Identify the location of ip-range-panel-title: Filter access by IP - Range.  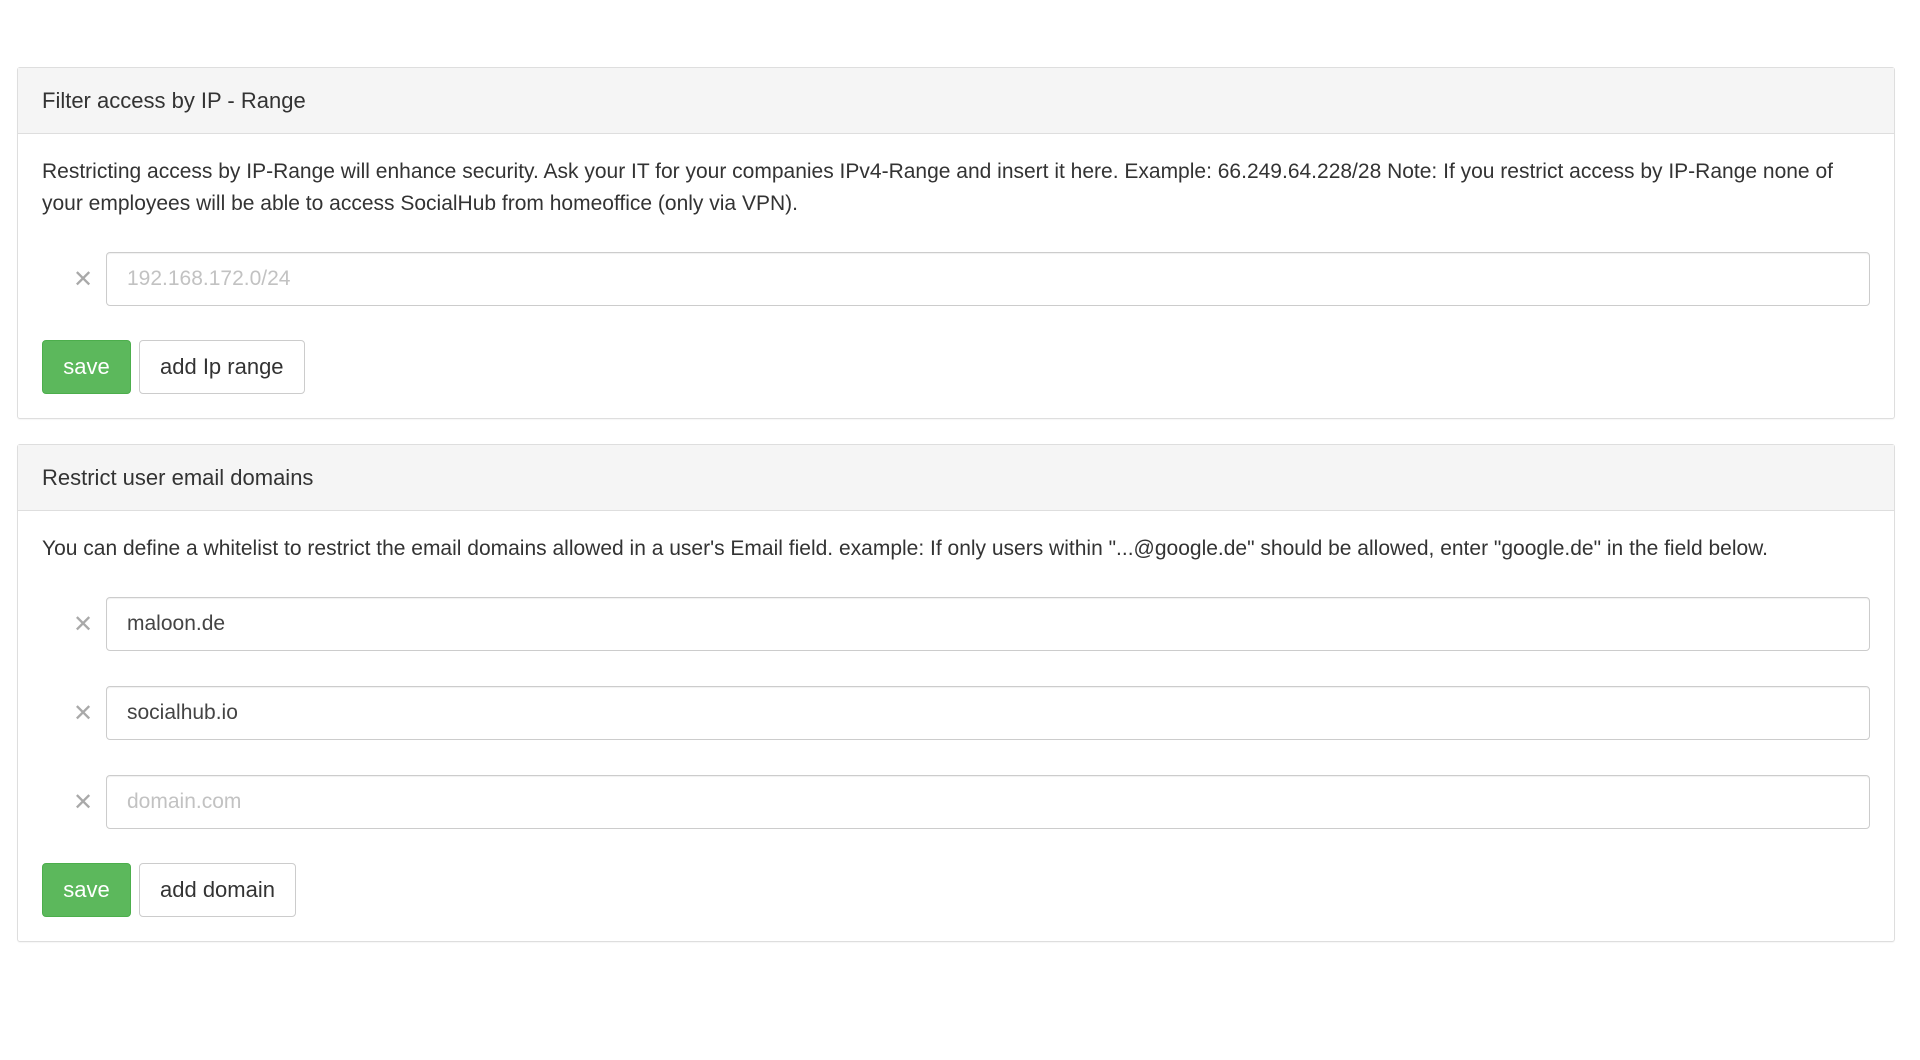
(956, 101).